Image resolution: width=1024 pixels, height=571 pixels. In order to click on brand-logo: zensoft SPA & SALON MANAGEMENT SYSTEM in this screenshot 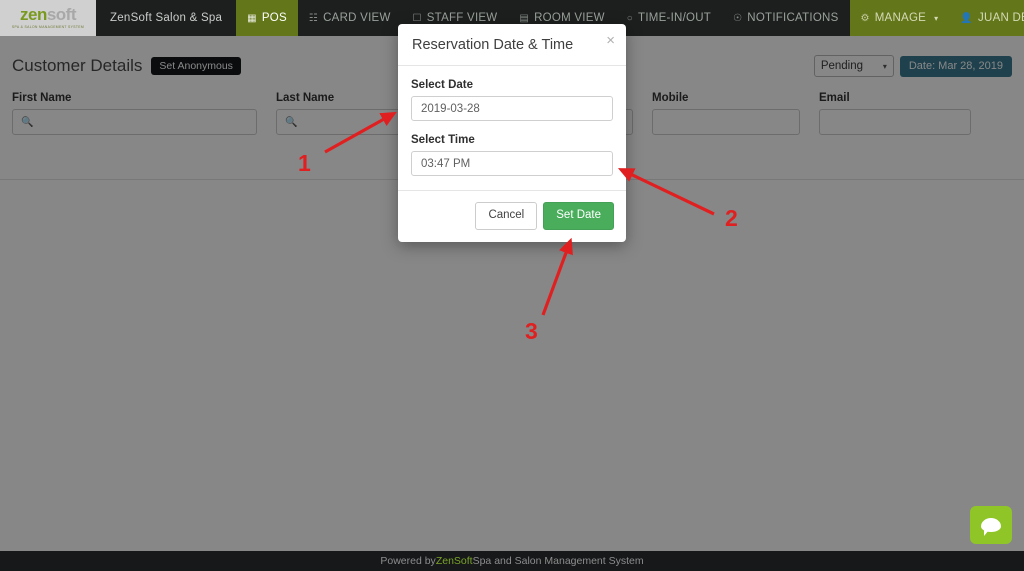, I will do `click(48, 18)`.